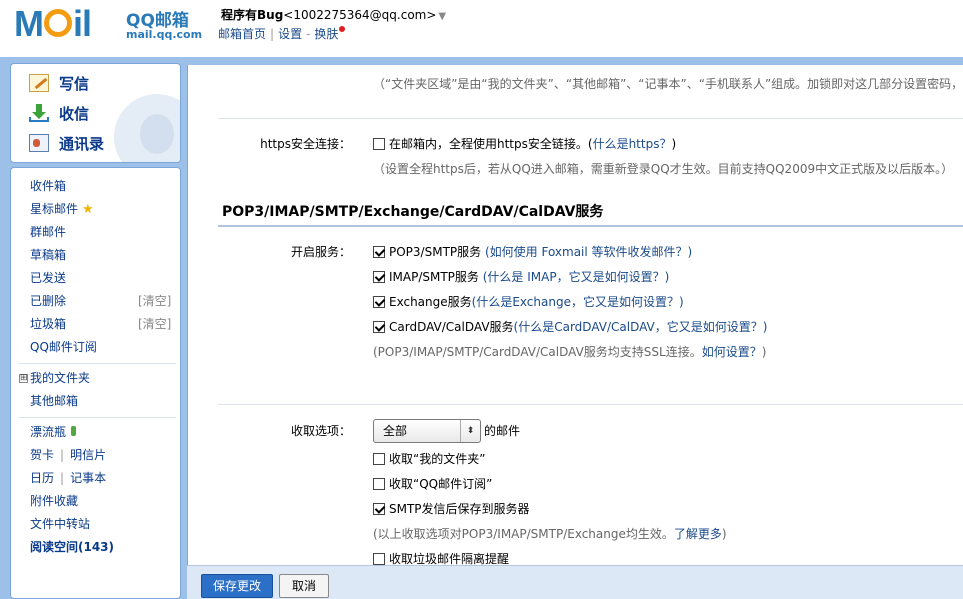  I want to click on cancel-button: 取消, so click(304, 586).